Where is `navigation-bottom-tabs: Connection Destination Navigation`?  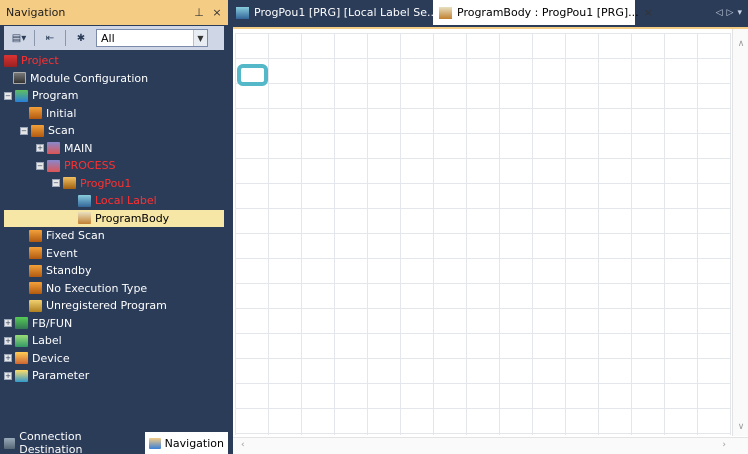 navigation-bottom-tabs: Connection Destination Navigation is located at coordinates (114, 442).